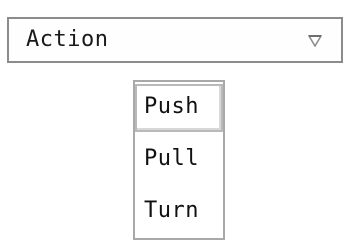 The width and height of the screenshot is (348, 247). I want to click on triangle-down-icon, so click(315, 40).